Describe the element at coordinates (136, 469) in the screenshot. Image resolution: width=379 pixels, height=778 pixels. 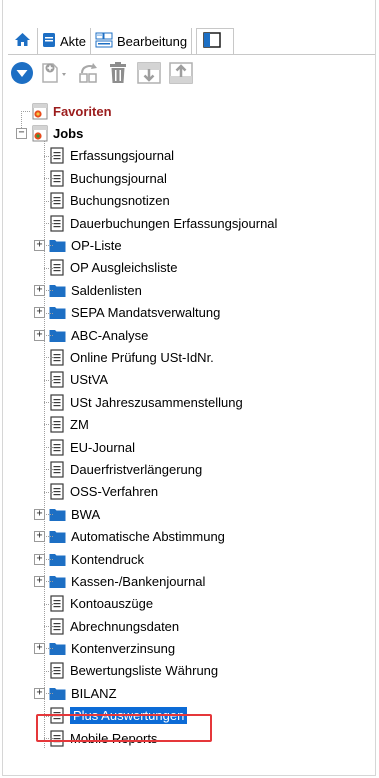
I see `tree-item-label: Dauerfristverlängerung` at that location.